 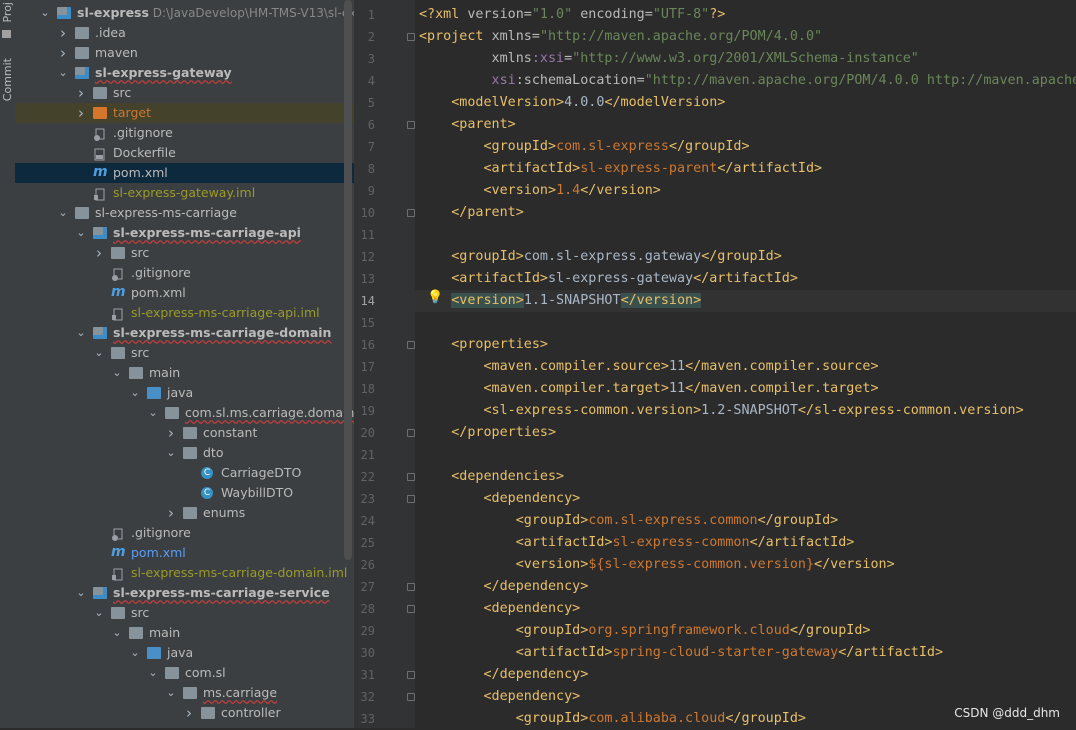 I want to click on line-number: 4, so click(x=365, y=81).